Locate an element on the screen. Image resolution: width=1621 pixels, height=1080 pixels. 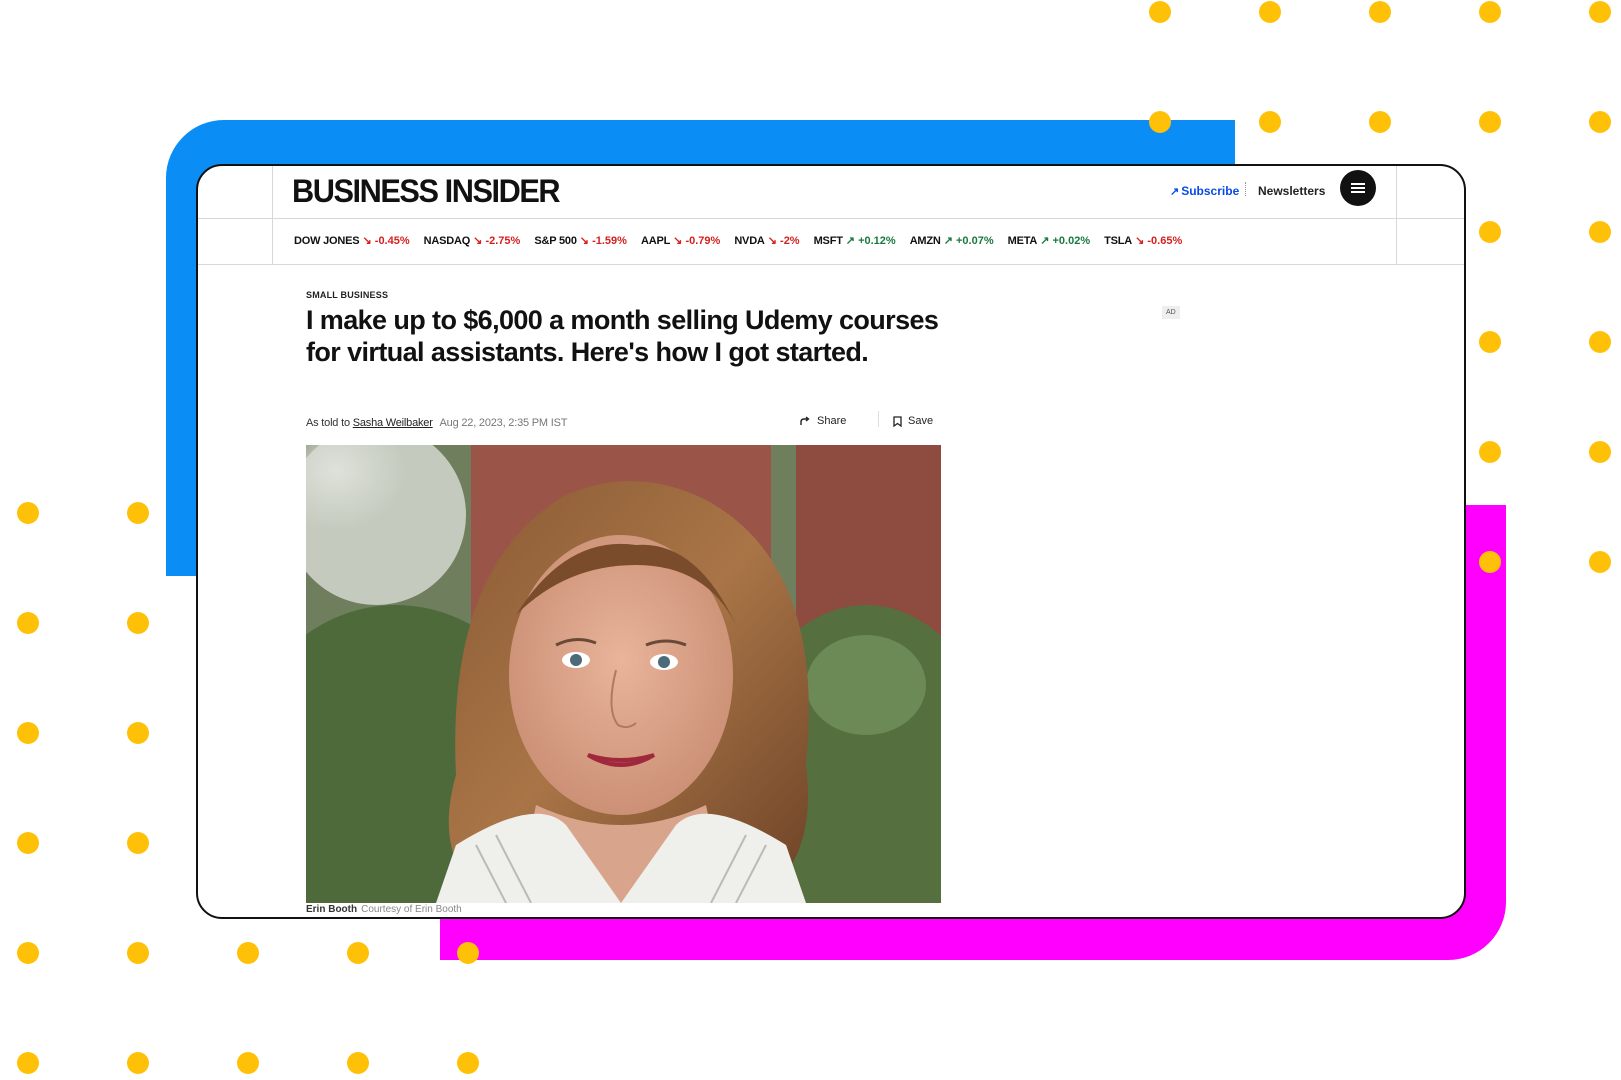
ticker-symbol: TSLA is located at coordinates (1118, 241).